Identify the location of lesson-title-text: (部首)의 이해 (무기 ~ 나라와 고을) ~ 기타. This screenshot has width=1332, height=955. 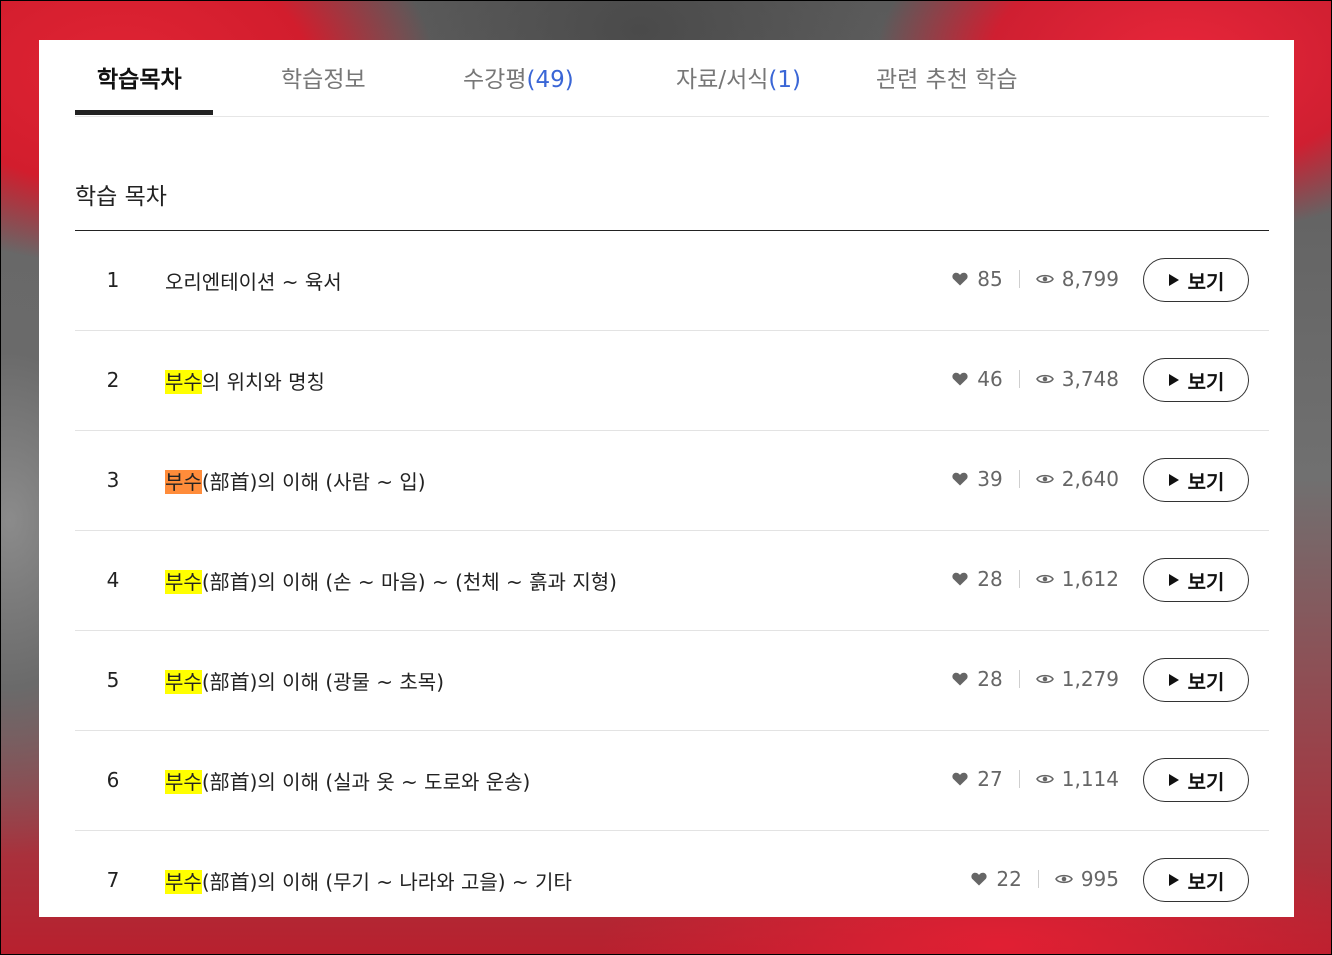
(386, 882).